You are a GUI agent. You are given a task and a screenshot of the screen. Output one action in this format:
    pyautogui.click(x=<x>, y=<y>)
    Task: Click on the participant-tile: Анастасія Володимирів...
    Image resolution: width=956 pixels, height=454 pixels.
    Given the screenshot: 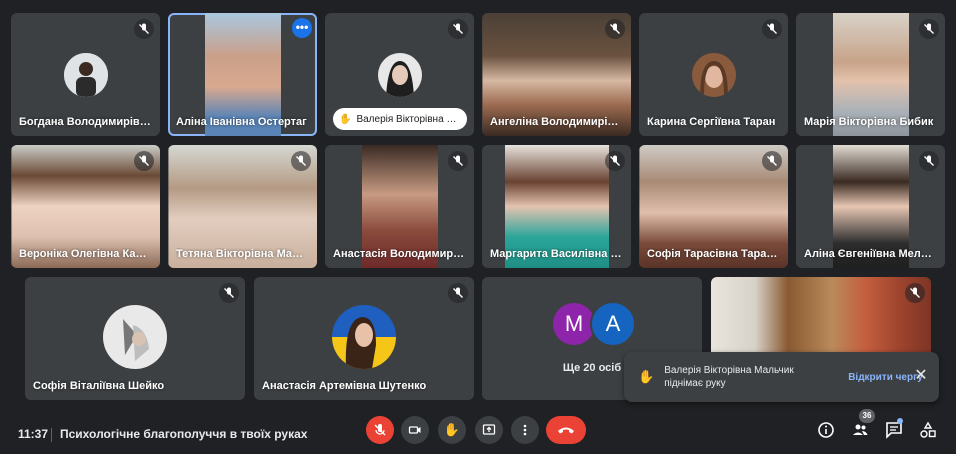 What is the action you would take?
    pyautogui.click(x=399, y=206)
    